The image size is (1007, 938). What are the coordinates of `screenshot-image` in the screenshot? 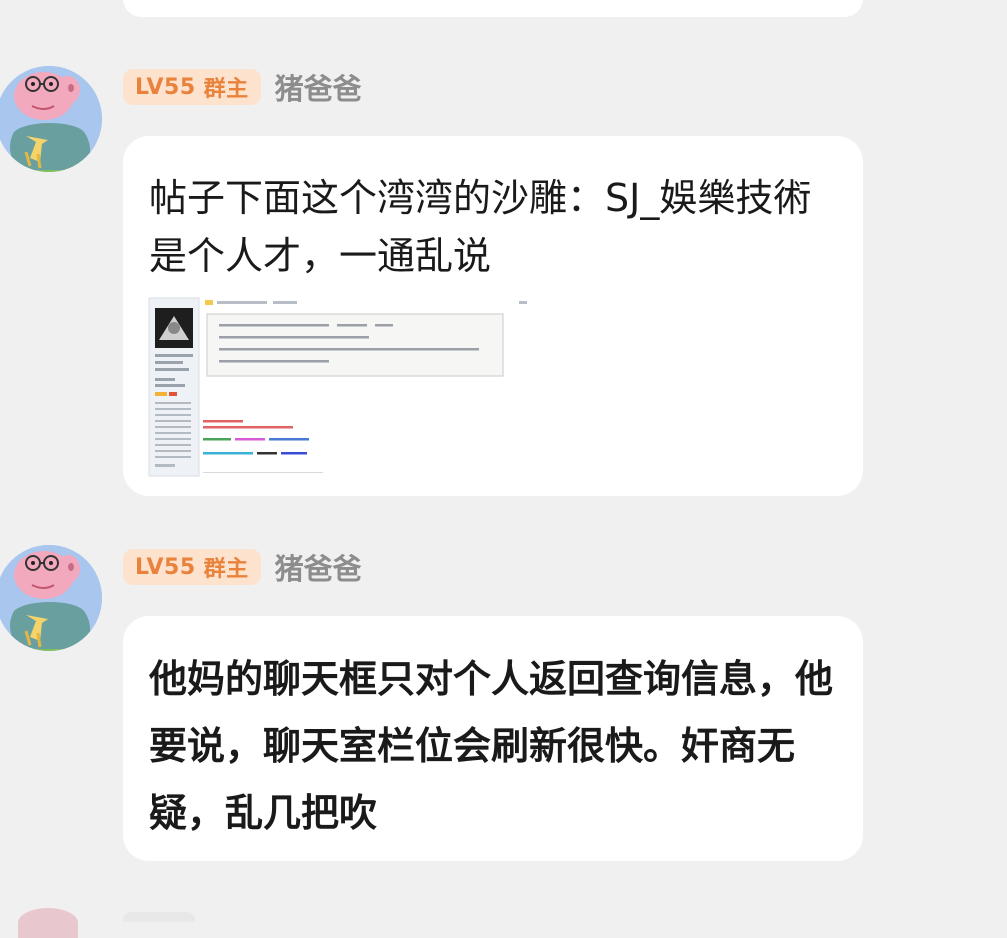 It's located at (345, 387).